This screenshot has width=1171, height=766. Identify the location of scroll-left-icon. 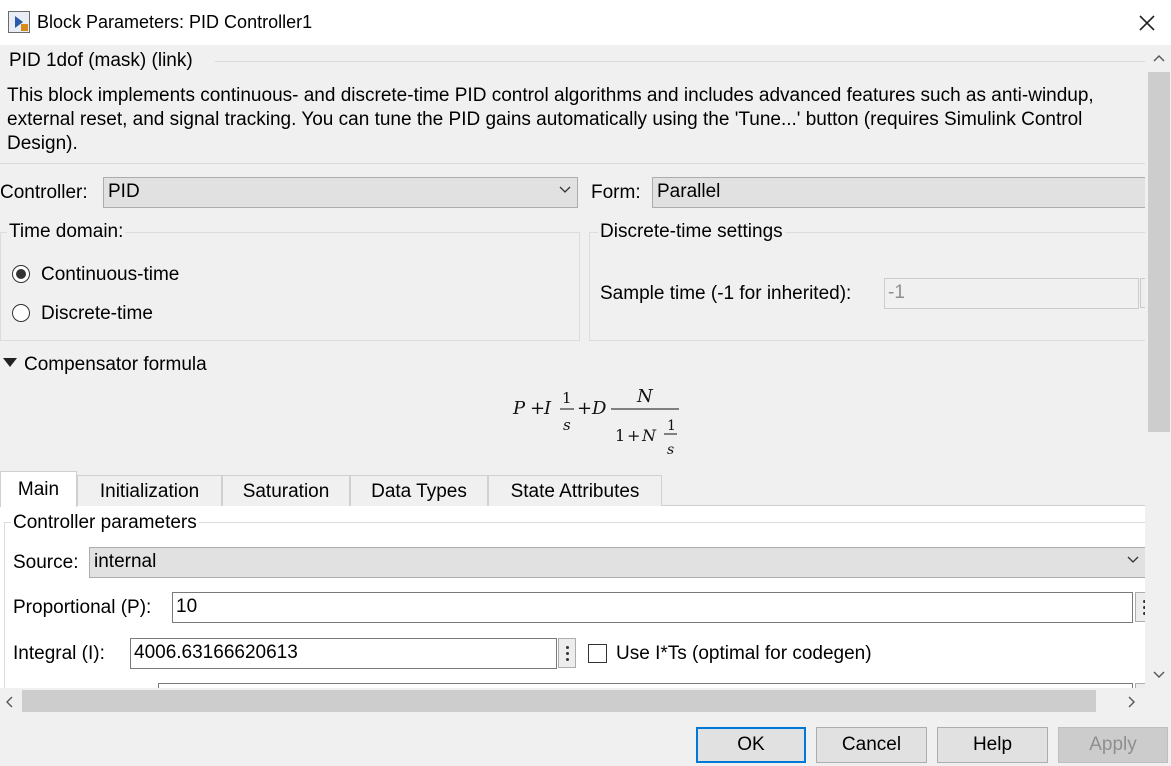
(9, 702).